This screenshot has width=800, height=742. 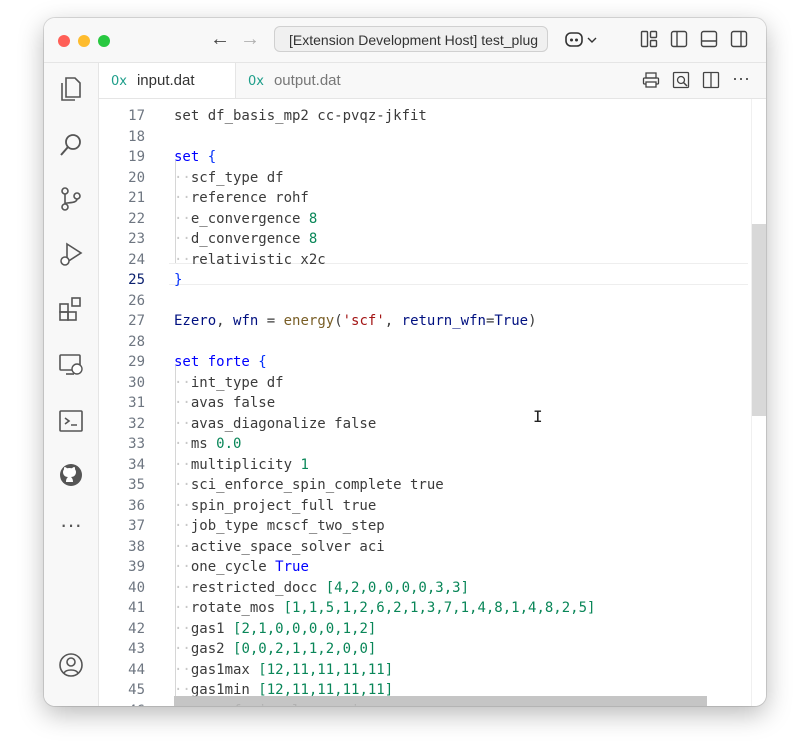 I want to click on line-number: 43, so click(x=136, y=649).